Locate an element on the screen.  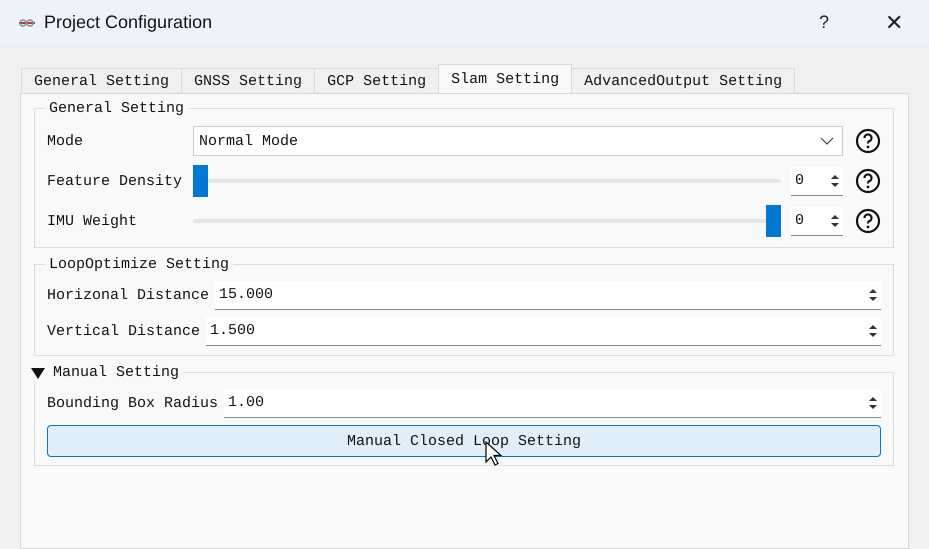
tab: General Setting is located at coordinates (101, 80).